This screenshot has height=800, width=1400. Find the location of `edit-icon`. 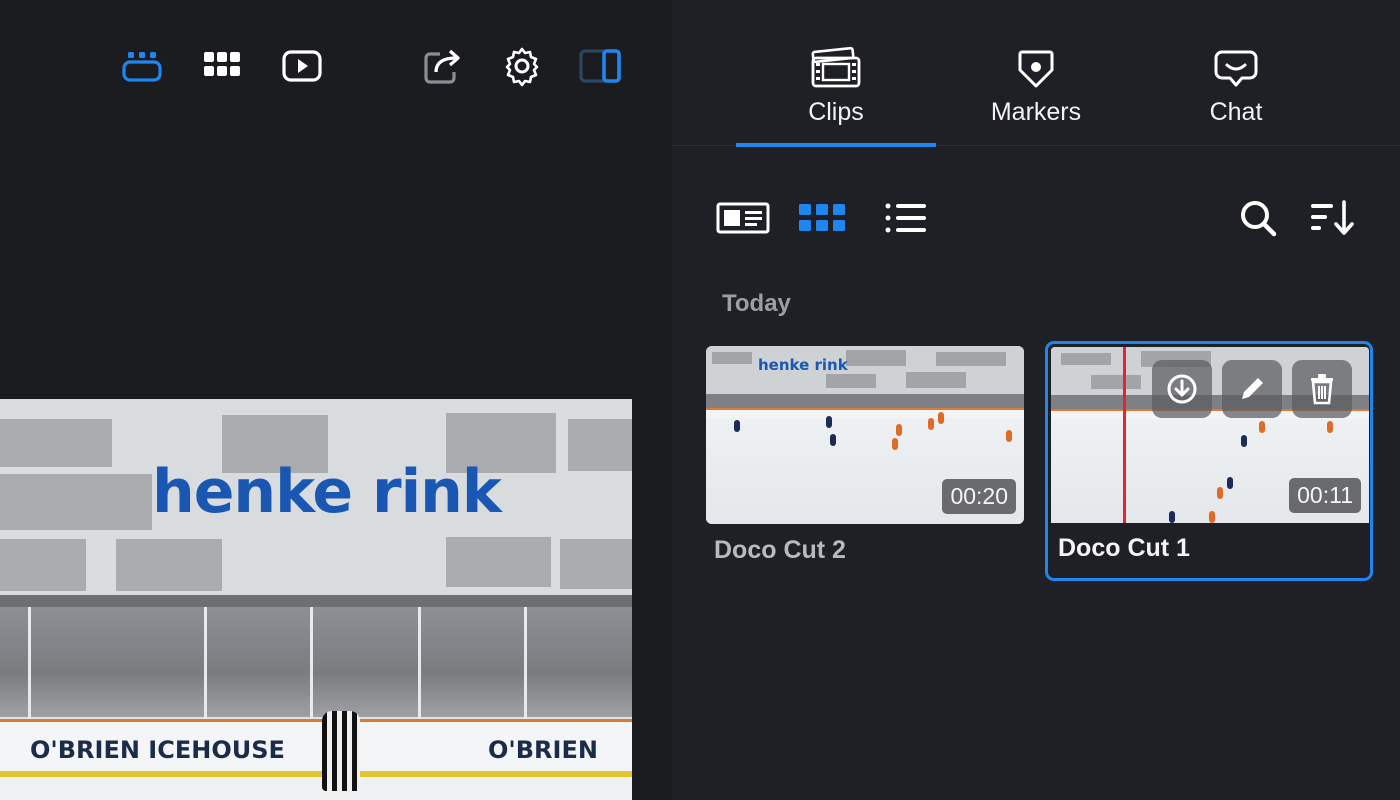

edit-icon is located at coordinates (1252, 388).